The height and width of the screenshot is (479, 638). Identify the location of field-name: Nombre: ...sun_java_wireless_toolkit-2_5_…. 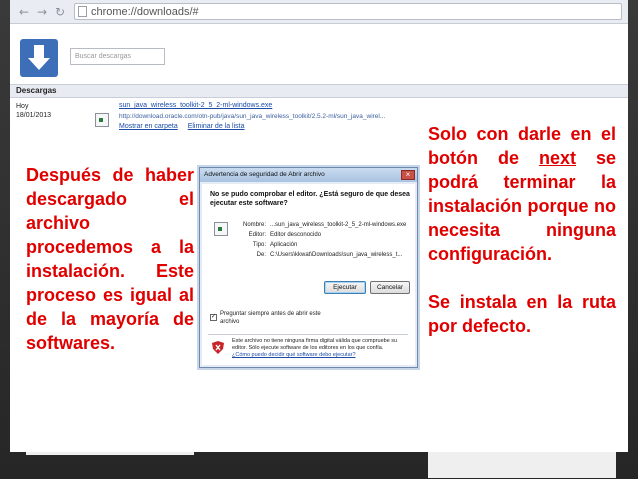
(324, 225).